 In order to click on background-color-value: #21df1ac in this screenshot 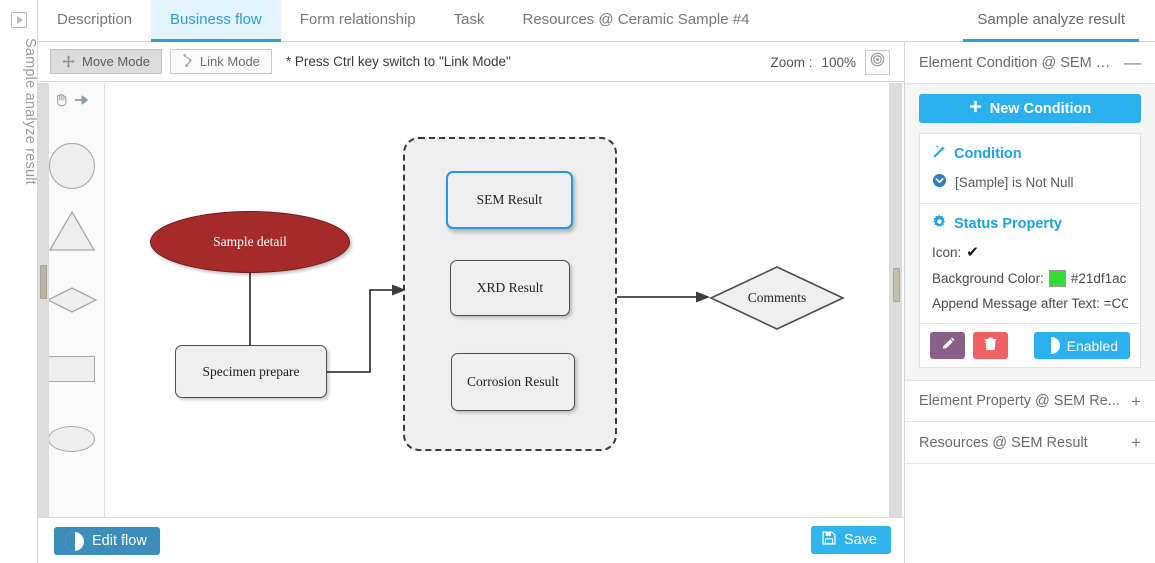, I will do `click(1098, 278)`.